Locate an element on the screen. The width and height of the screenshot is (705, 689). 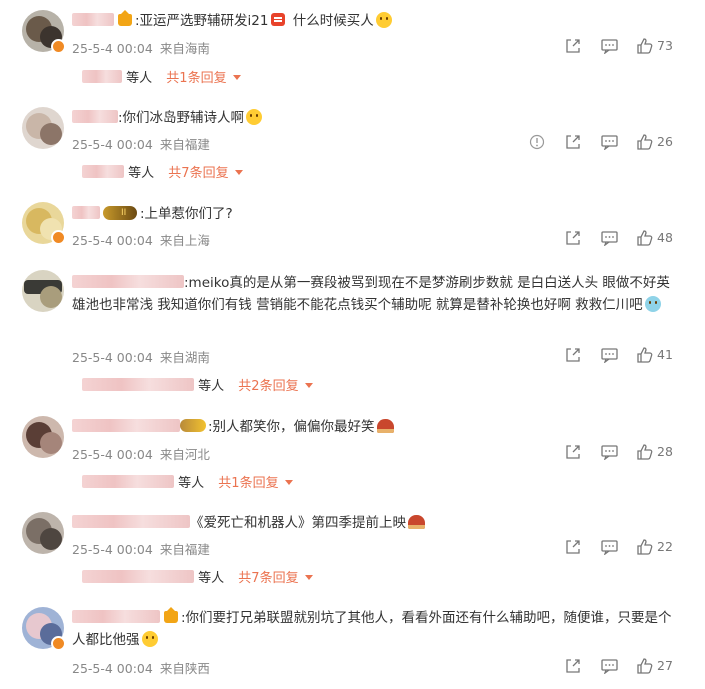
comment-body: :别人都笑你，偏偏你最好笑 is located at coordinates (373, 427).